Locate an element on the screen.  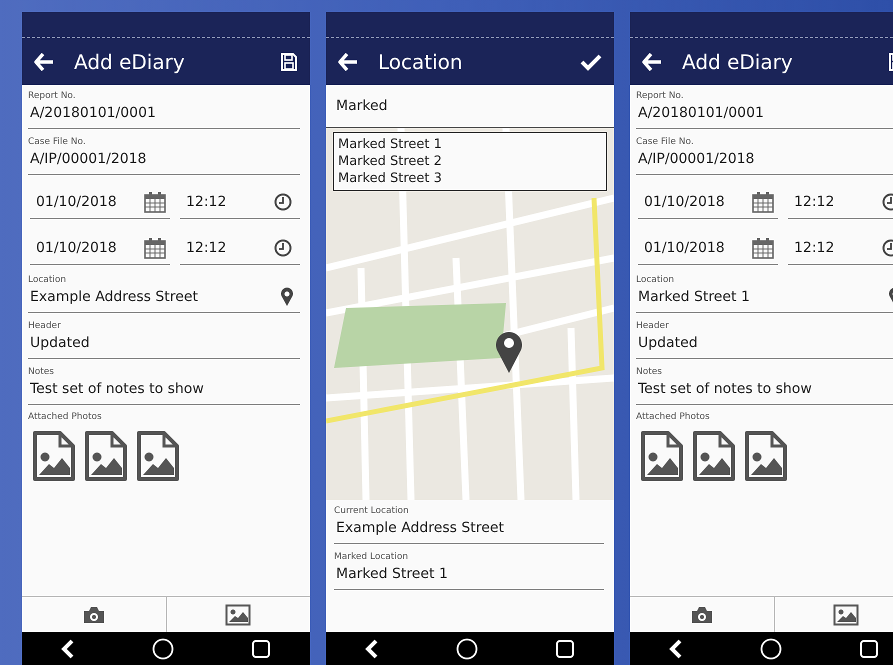
map-pin-icon is located at coordinates (287, 297).